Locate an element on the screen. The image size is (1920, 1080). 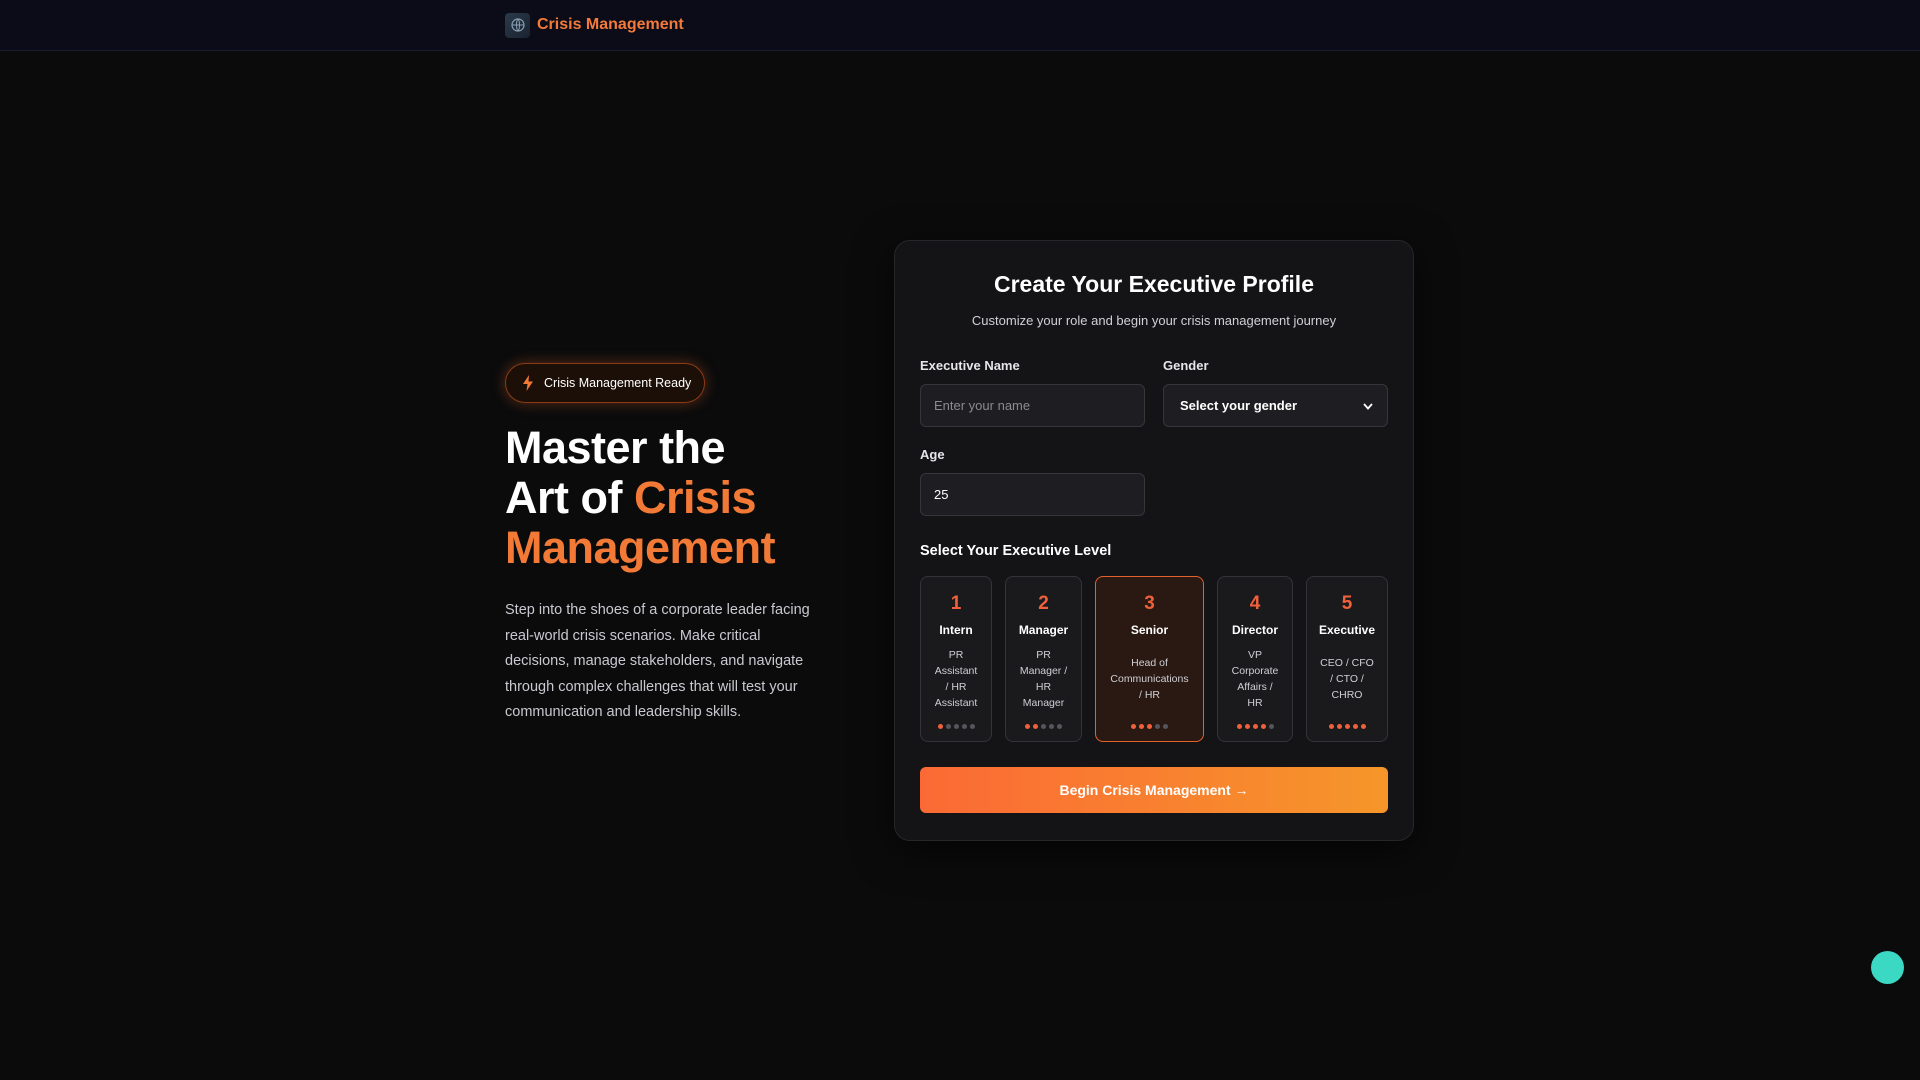
gender-label: Gender is located at coordinates (1186, 365).